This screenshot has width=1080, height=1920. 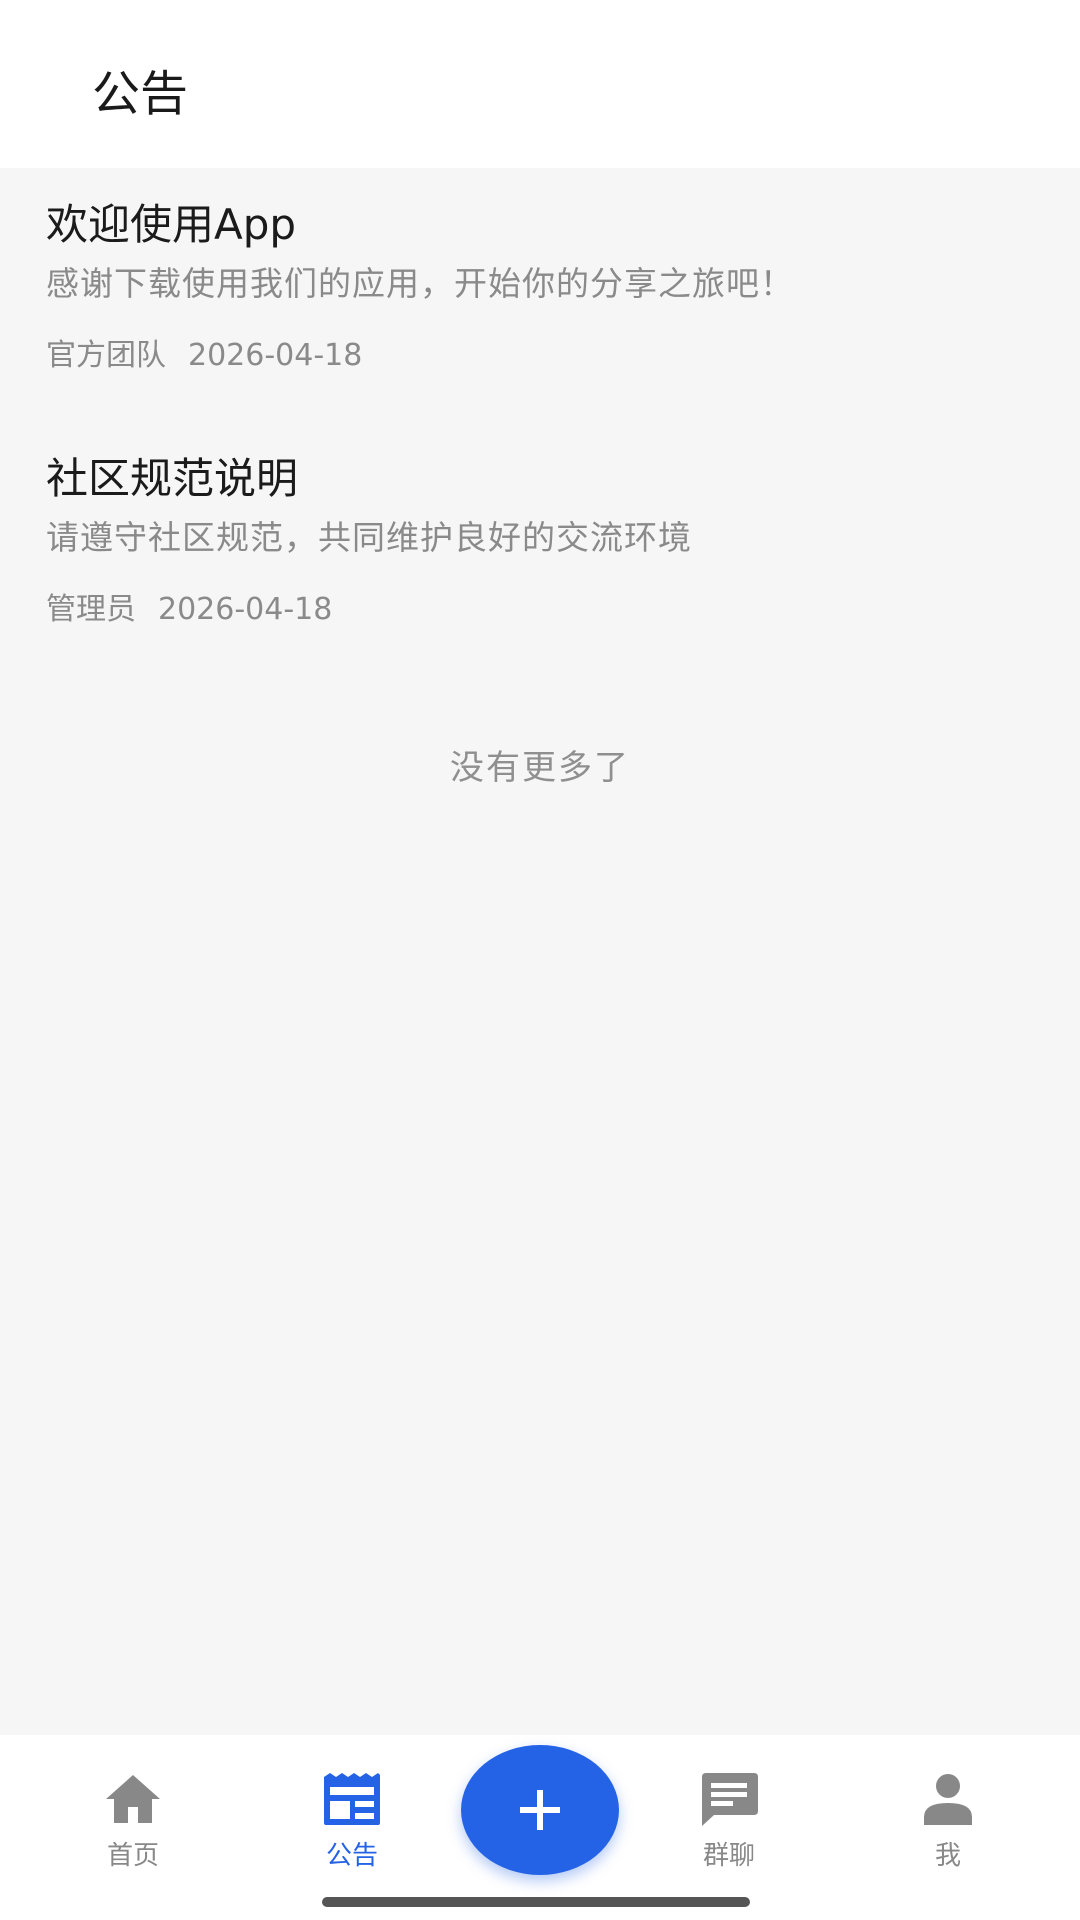 What do you see at coordinates (728, 1856) in the screenshot?
I see `nav-label-group-chat: 群聊` at bounding box center [728, 1856].